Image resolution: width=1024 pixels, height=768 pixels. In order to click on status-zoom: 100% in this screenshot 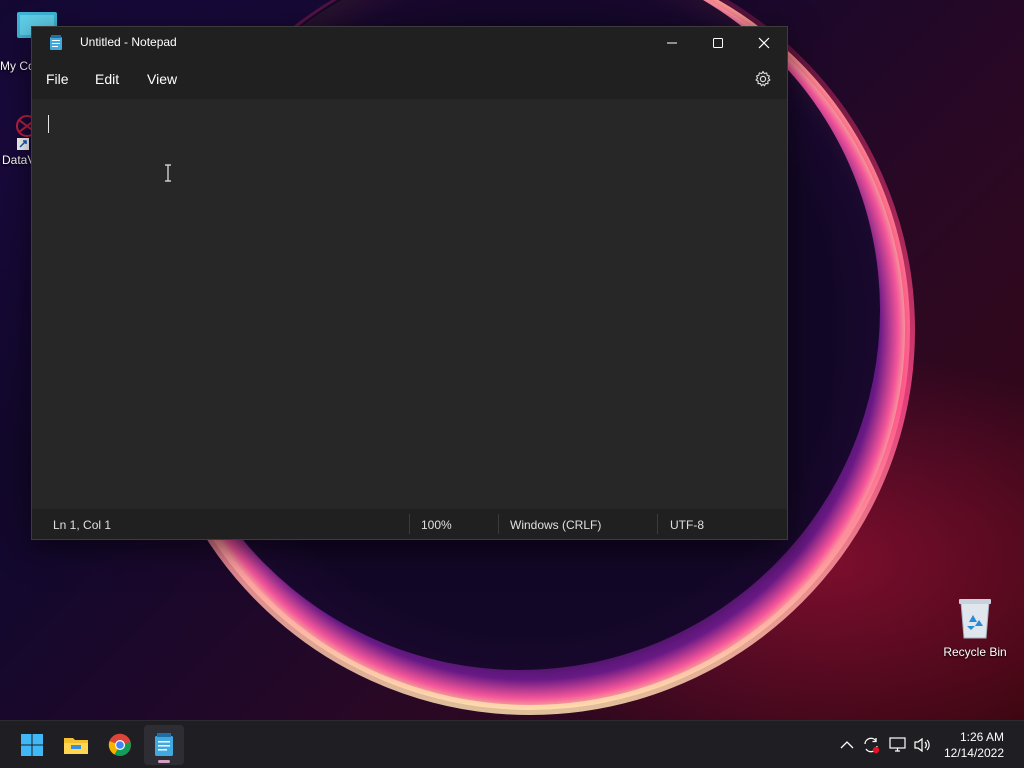, I will do `click(436, 525)`.